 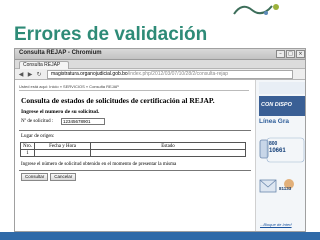 I want to click on instruction-text: Ingrese el numero de su solicitud., so click(x=60, y=112).